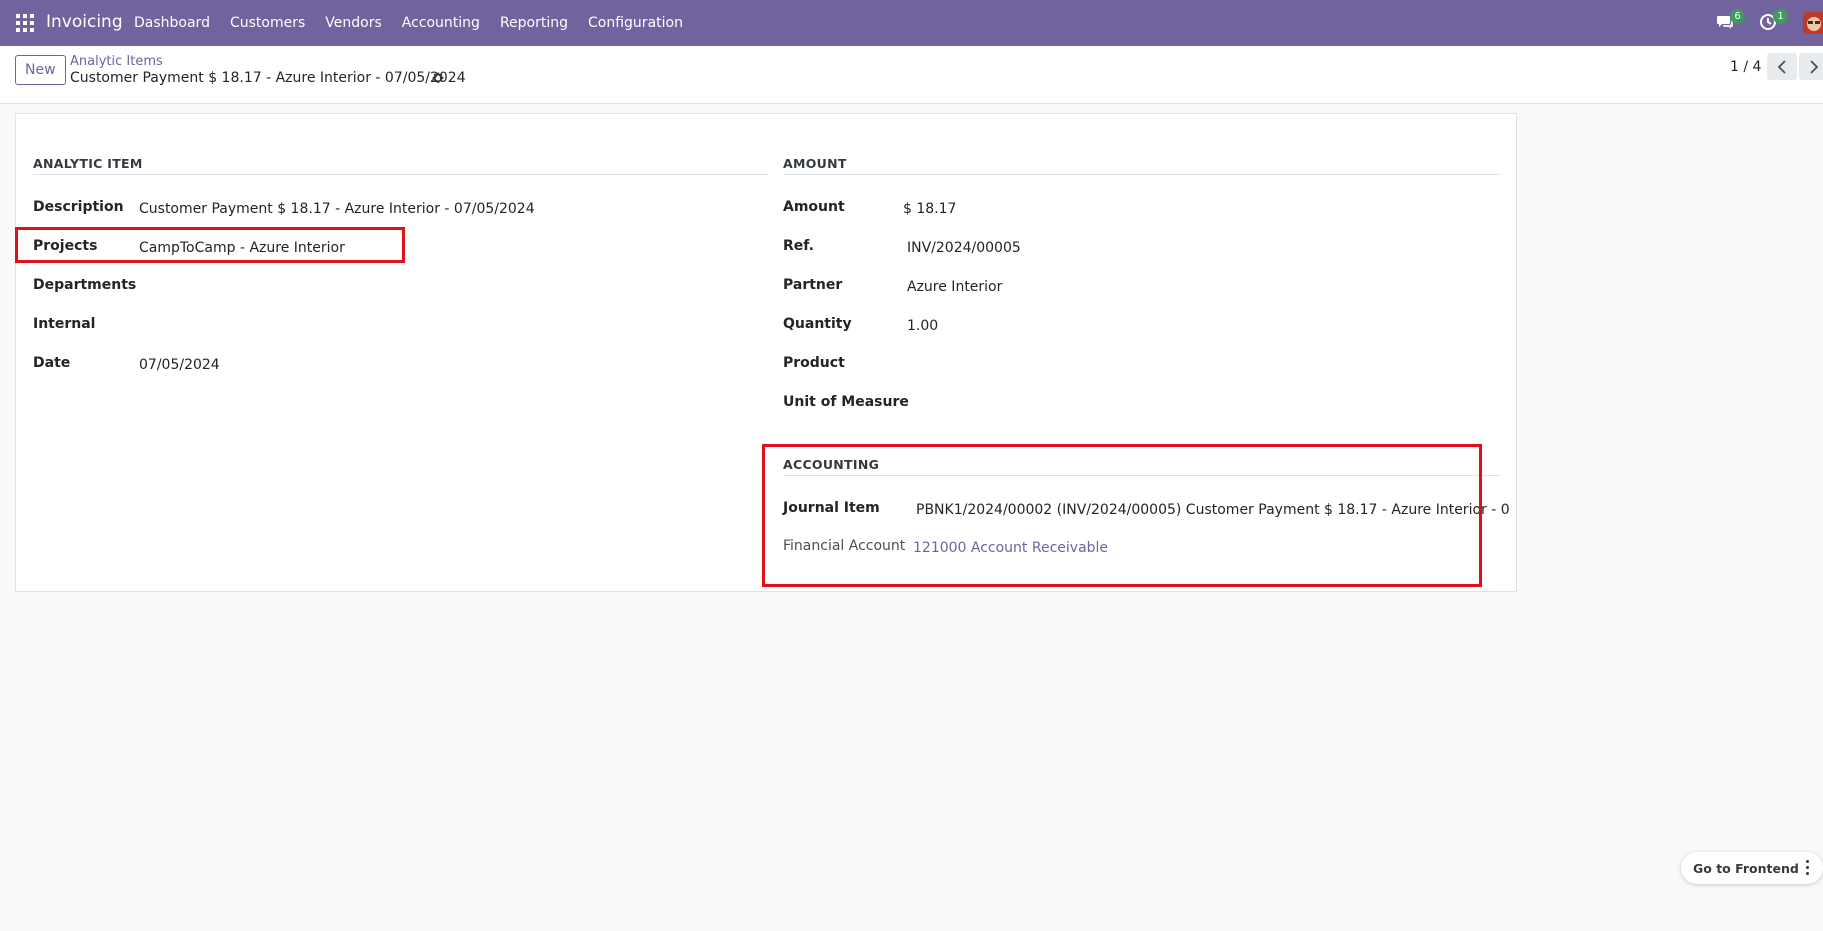  What do you see at coordinates (25, 23) in the screenshot?
I see `apps-grid-icon` at bounding box center [25, 23].